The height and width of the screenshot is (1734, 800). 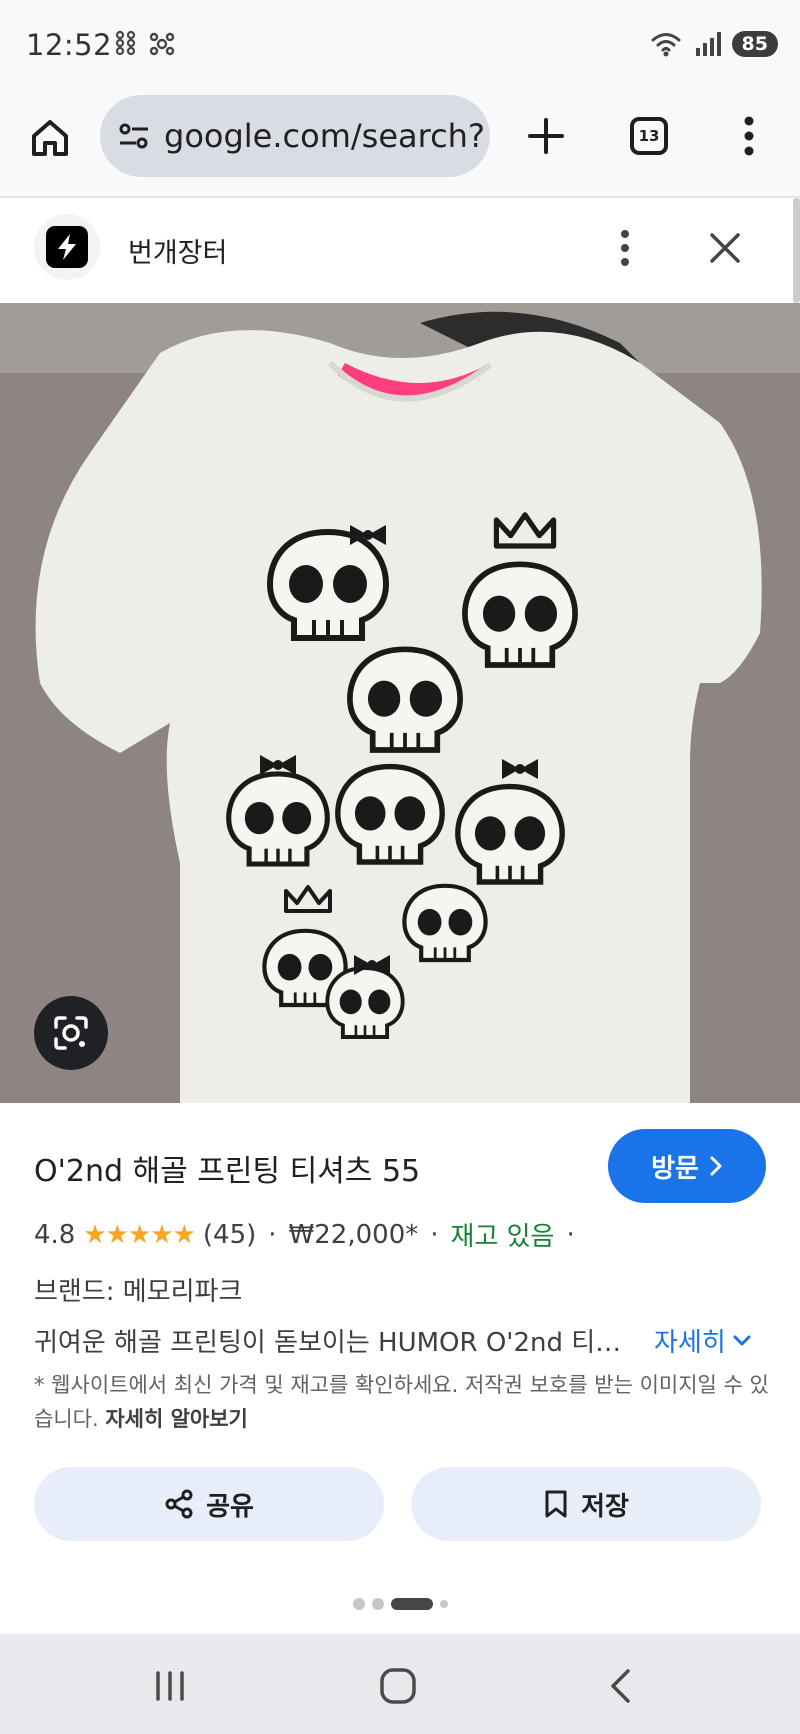 I want to click on source-logo, so click(x=67, y=247).